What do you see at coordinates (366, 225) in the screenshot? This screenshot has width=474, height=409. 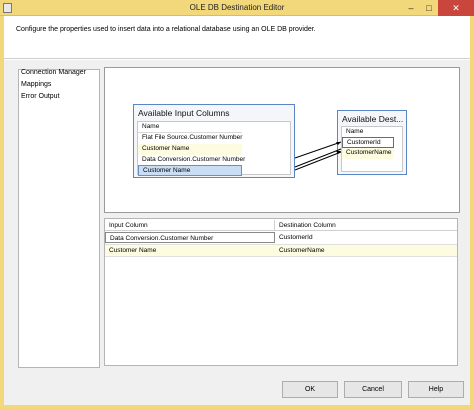 I see `grid-header-destination-column: Destination Column` at bounding box center [366, 225].